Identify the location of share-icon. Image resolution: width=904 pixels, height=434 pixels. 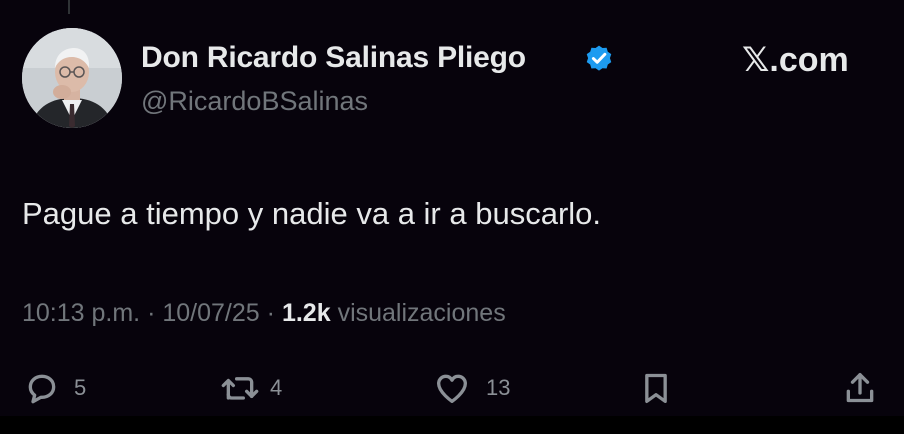
(860, 388).